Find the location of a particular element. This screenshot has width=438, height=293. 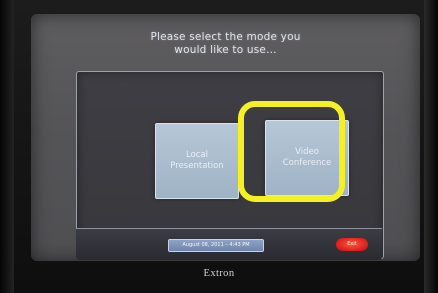

brand-logo: Extron is located at coordinates (219, 273).